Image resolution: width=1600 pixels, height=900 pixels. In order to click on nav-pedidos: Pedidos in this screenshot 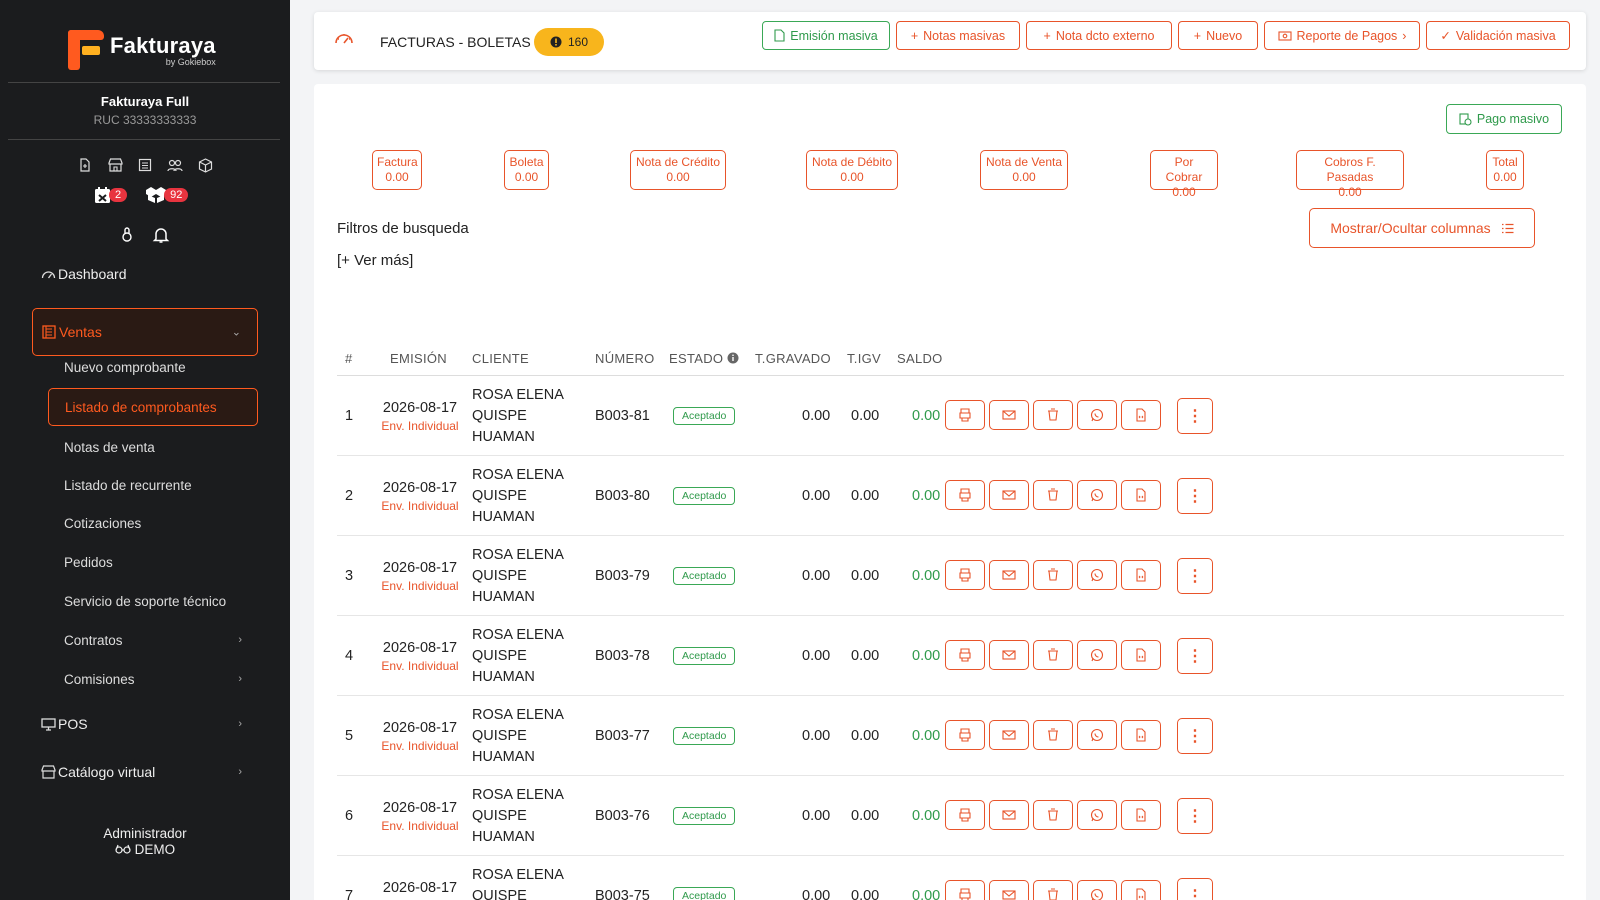, I will do `click(153, 562)`.